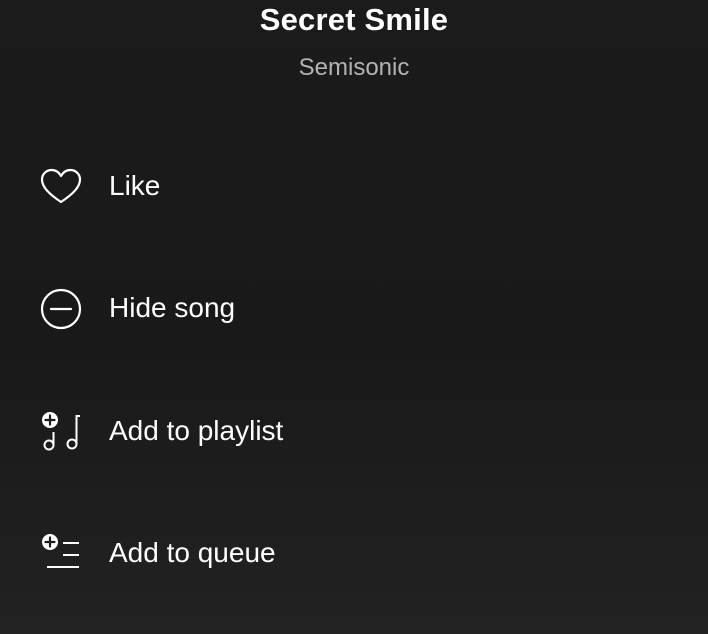  I want to click on menu-item-hide-song: Hide song, so click(354, 309).